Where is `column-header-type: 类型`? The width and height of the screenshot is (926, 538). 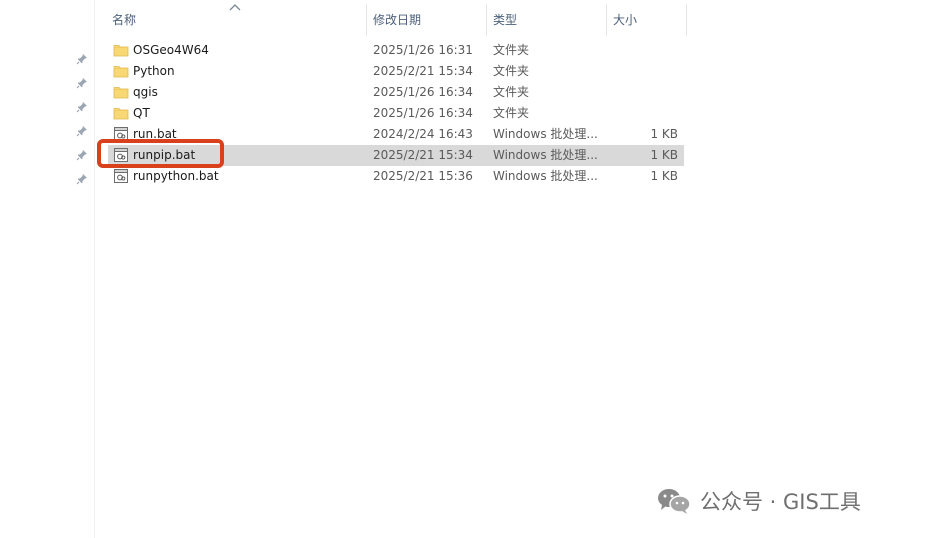 column-header-type: 类型 is located at coordinates (547, 20).